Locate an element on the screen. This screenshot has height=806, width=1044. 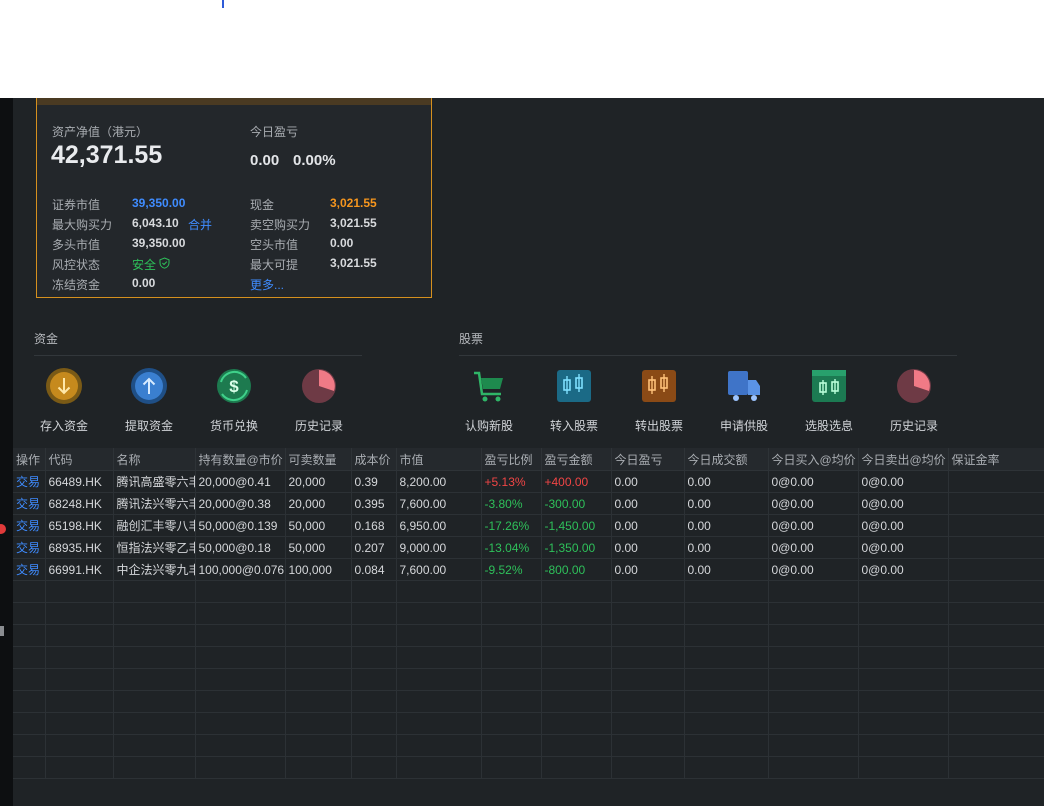
table-cell: -17.26% is located at coordinates (511, 525).